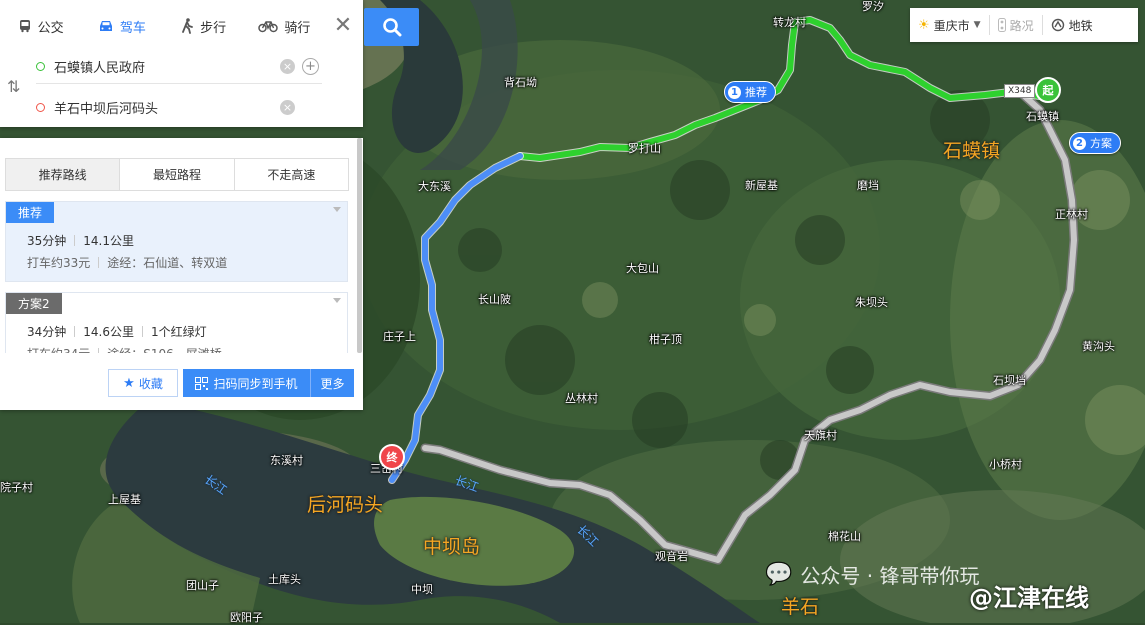 Image resolution: width=1145 pixels, height=625 pixels. What do you see at coordinates (392, 457) in the screenshot?
I see `end-marker: 终` at bounding box center [392, 457].